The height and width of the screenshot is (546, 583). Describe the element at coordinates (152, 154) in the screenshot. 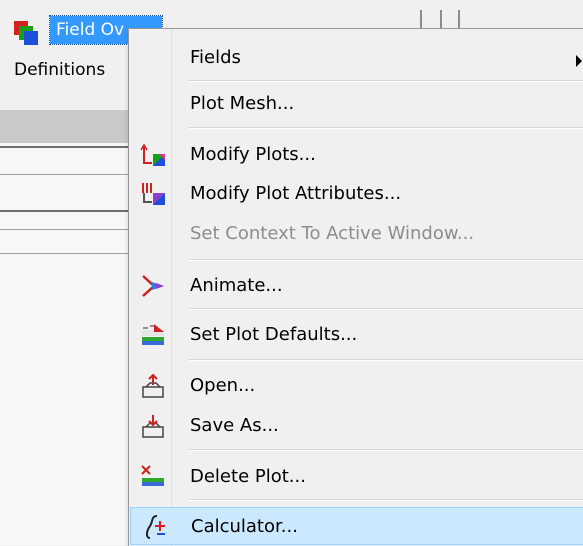

I see `modify-plots-icon` at that location.